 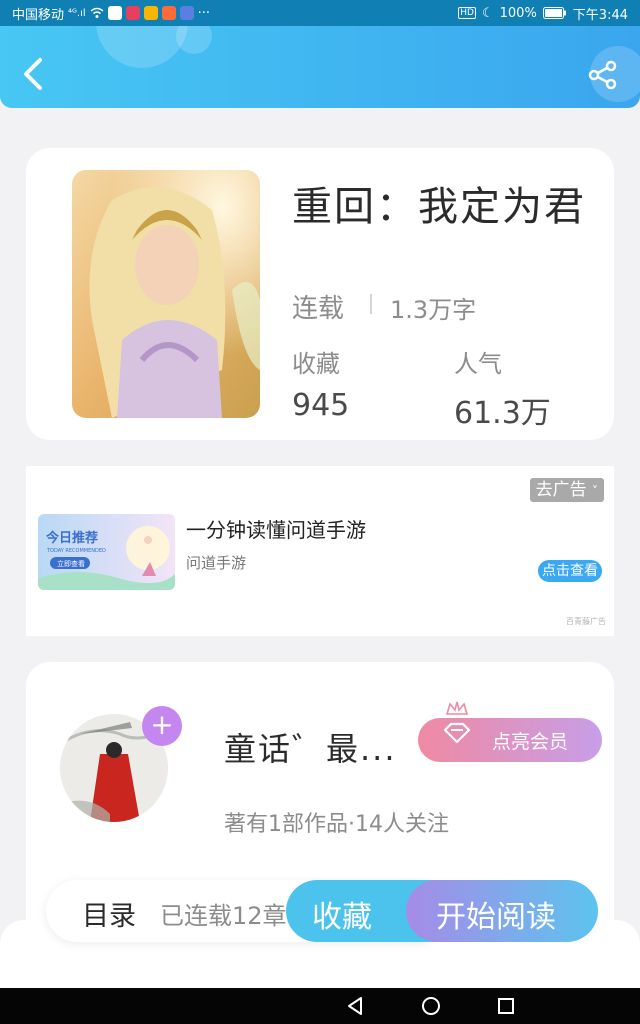 What do you see at coordinates (38, 15) in the screenshot?
I see `carrier-text: 中国移动` at bounding box center [38, 15].